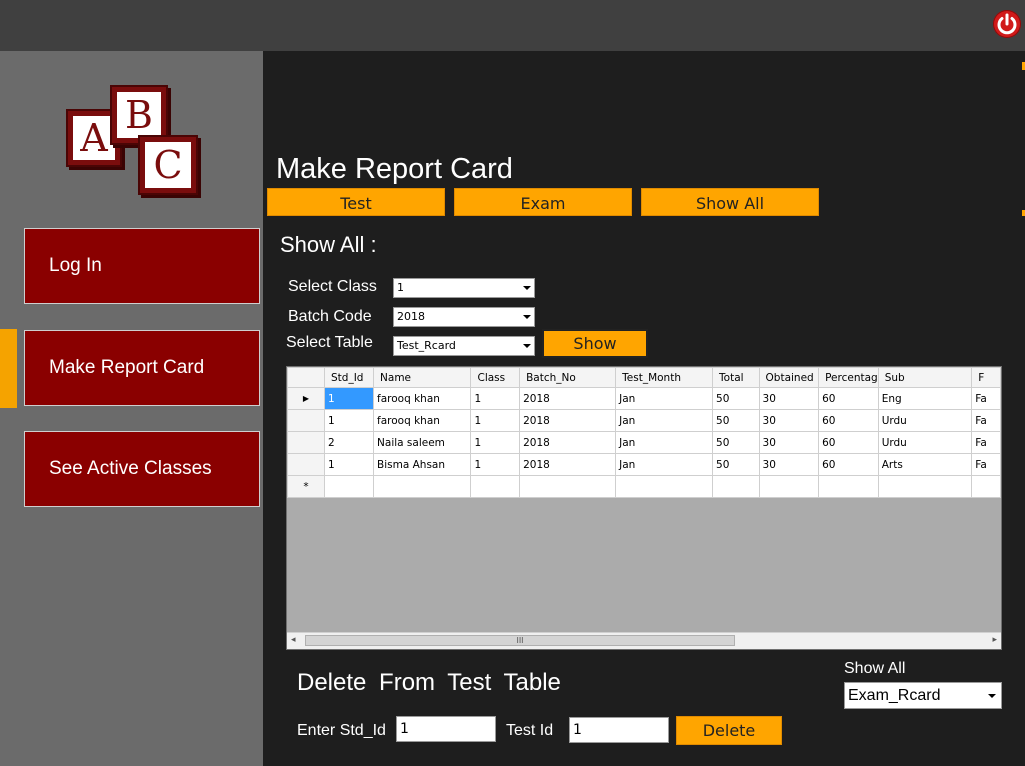 The width and height of the screenshot is (1025, 766). Describe the element at coordinates (293, 640) in the screenshot. I see `scroll-left-icon: ◂` at that location.